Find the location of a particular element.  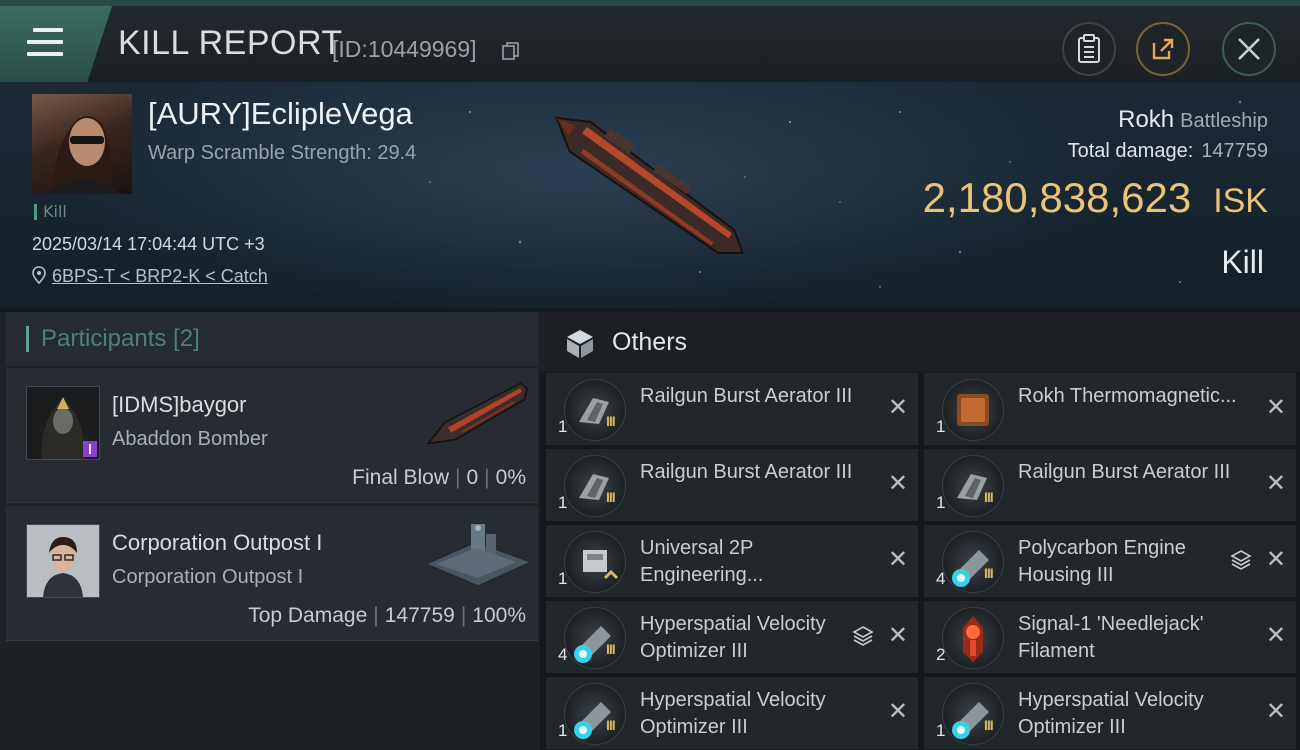

clipboard-button is located at coordinates (1089, 49).